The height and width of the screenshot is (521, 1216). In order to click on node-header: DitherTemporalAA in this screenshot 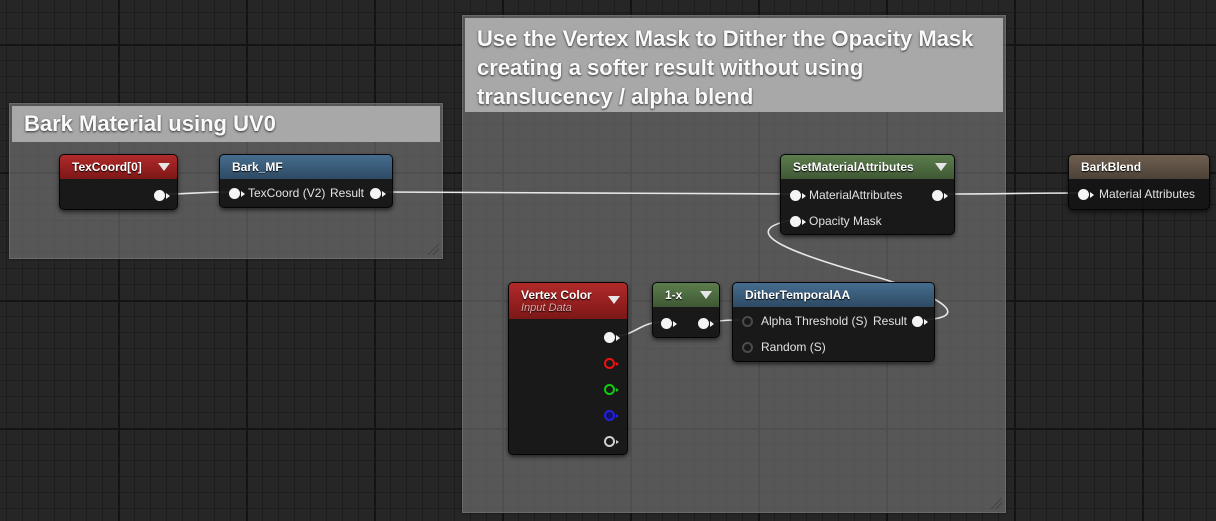, I will do `click(833, 295)`.